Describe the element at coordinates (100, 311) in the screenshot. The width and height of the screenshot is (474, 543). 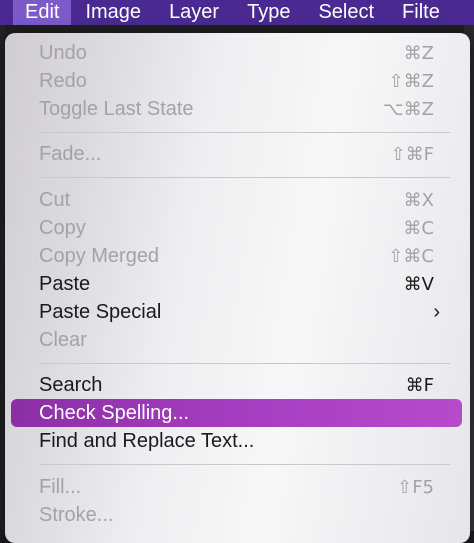
I see `menu-item-label: Paste Special` at that location.